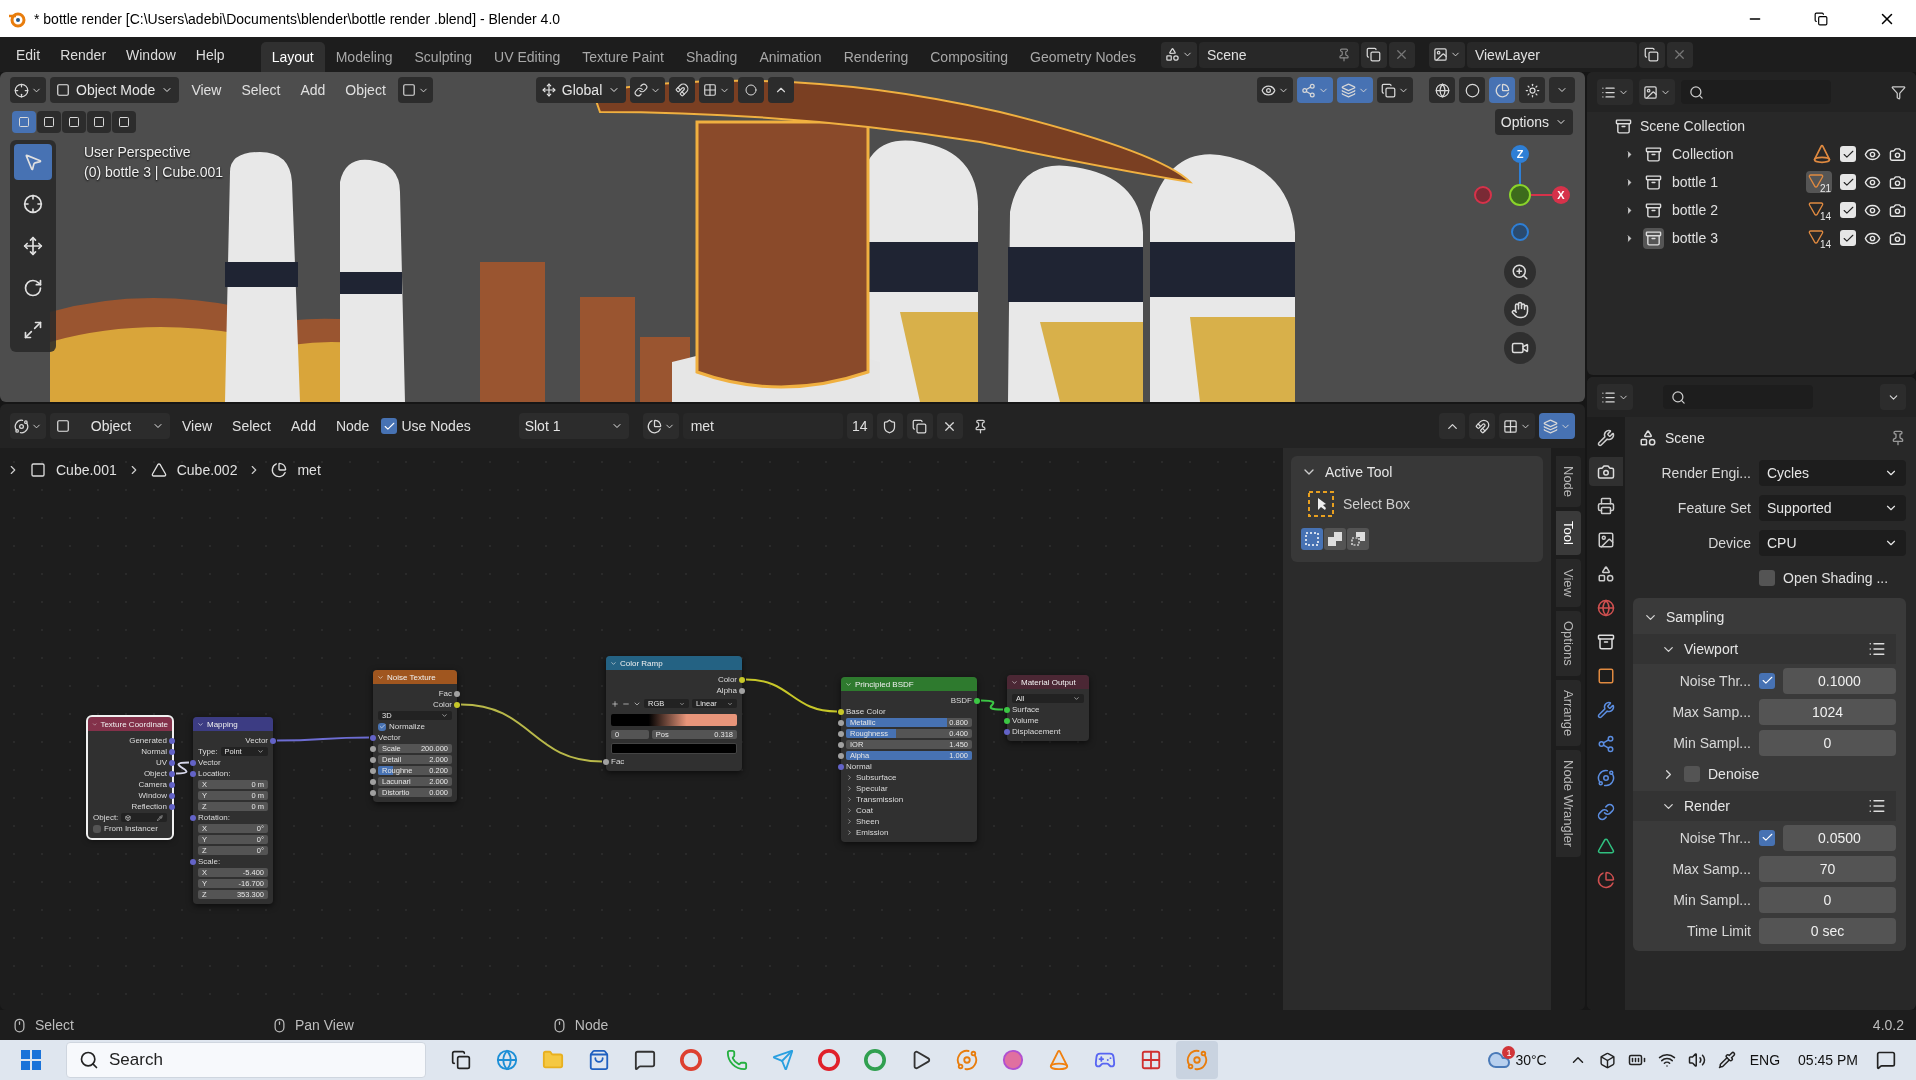  What do you see at coordinates (443, 57) in the screenshot?
I see `workspace-tab: Sculpting` at bounding box center [443, 57].